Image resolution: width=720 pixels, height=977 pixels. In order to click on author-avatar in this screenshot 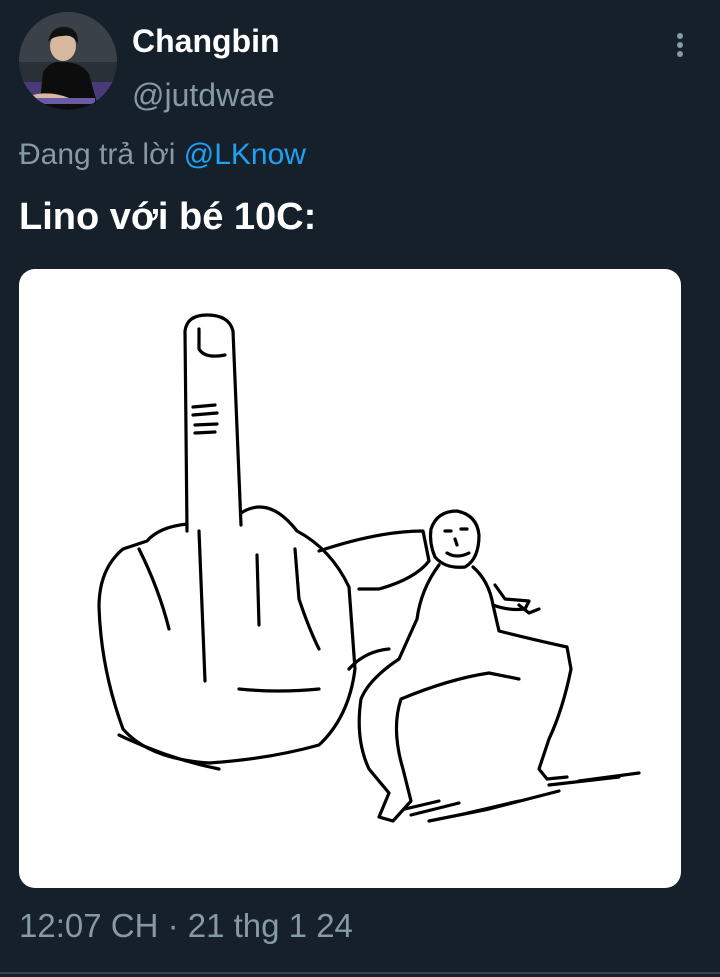, I will do `click(68, 61)`.